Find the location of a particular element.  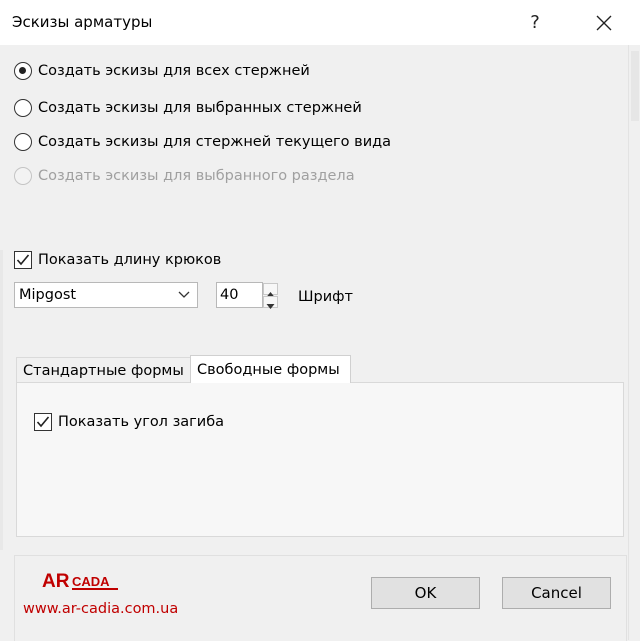

window-title: Эскизы арматуры is located at coordinates (82, 22).